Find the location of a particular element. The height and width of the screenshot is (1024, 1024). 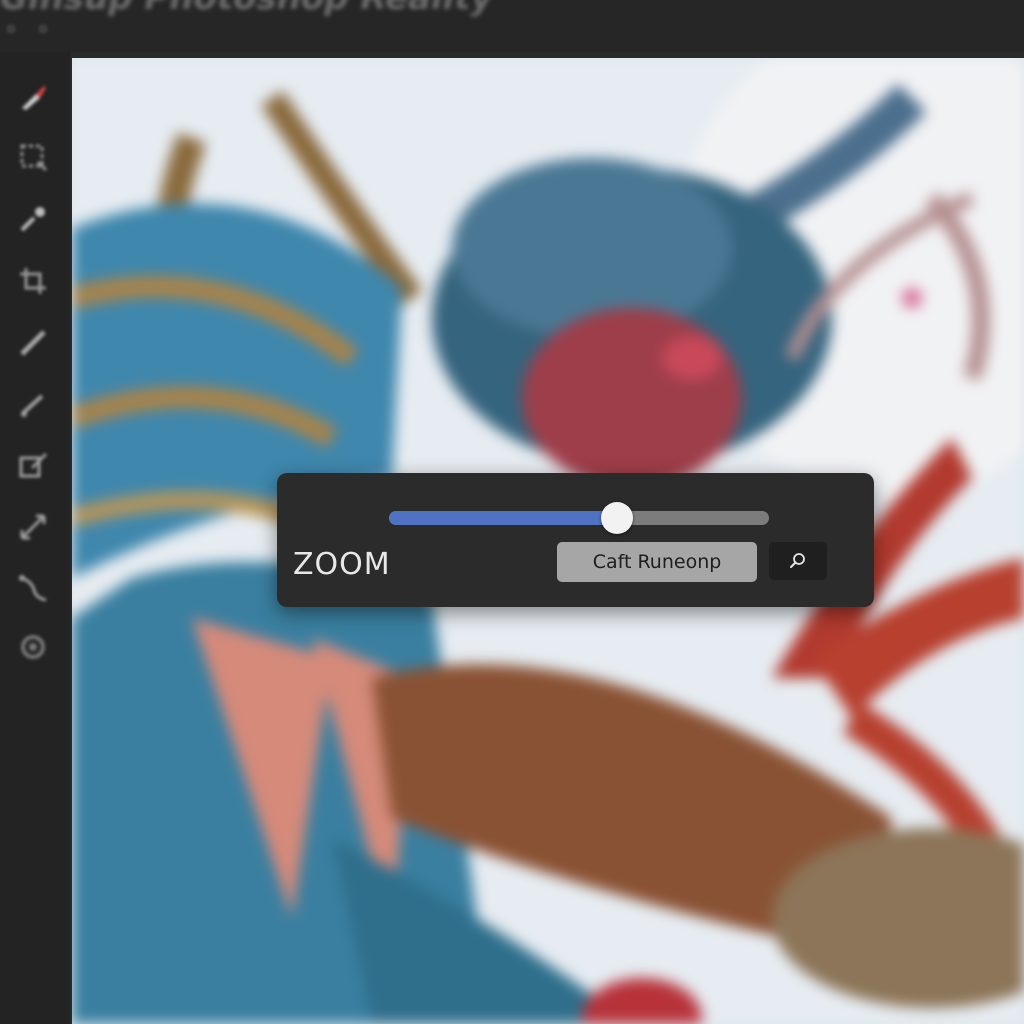

tool-bar is located at coordinates (35, 538).